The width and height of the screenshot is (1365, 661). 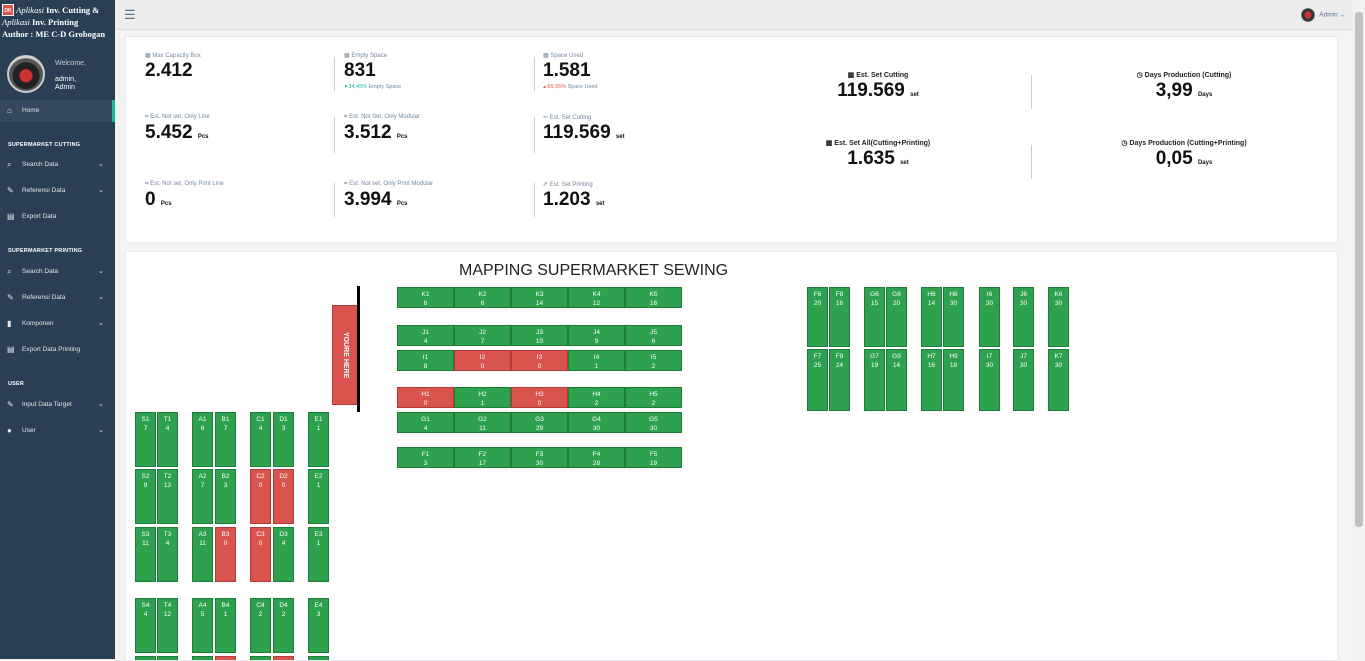 I want to click on cell-code: D1, so click(x=283, y=419).